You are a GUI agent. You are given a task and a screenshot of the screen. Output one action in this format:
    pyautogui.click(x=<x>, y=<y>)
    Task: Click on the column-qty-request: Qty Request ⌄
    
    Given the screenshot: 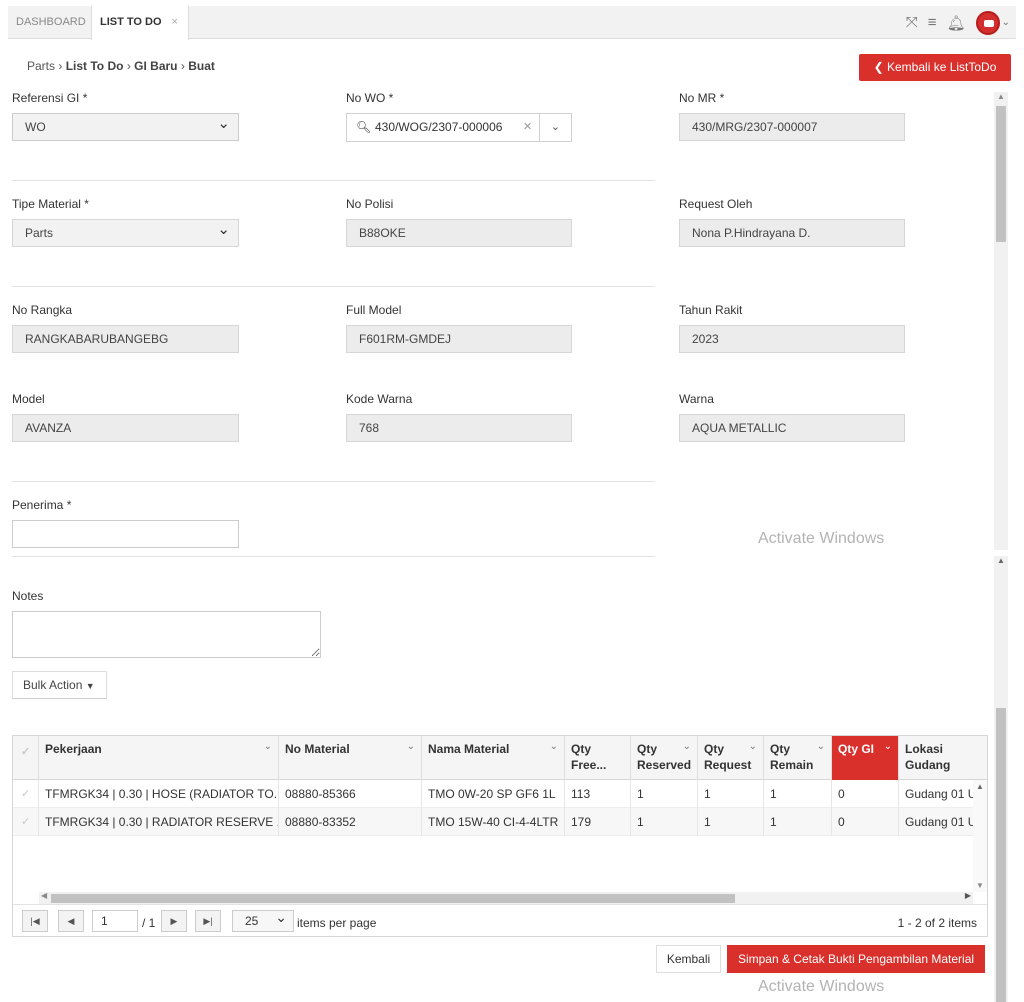 What is the action you would take?
    pyautogui.click(x=731, y=758)
    